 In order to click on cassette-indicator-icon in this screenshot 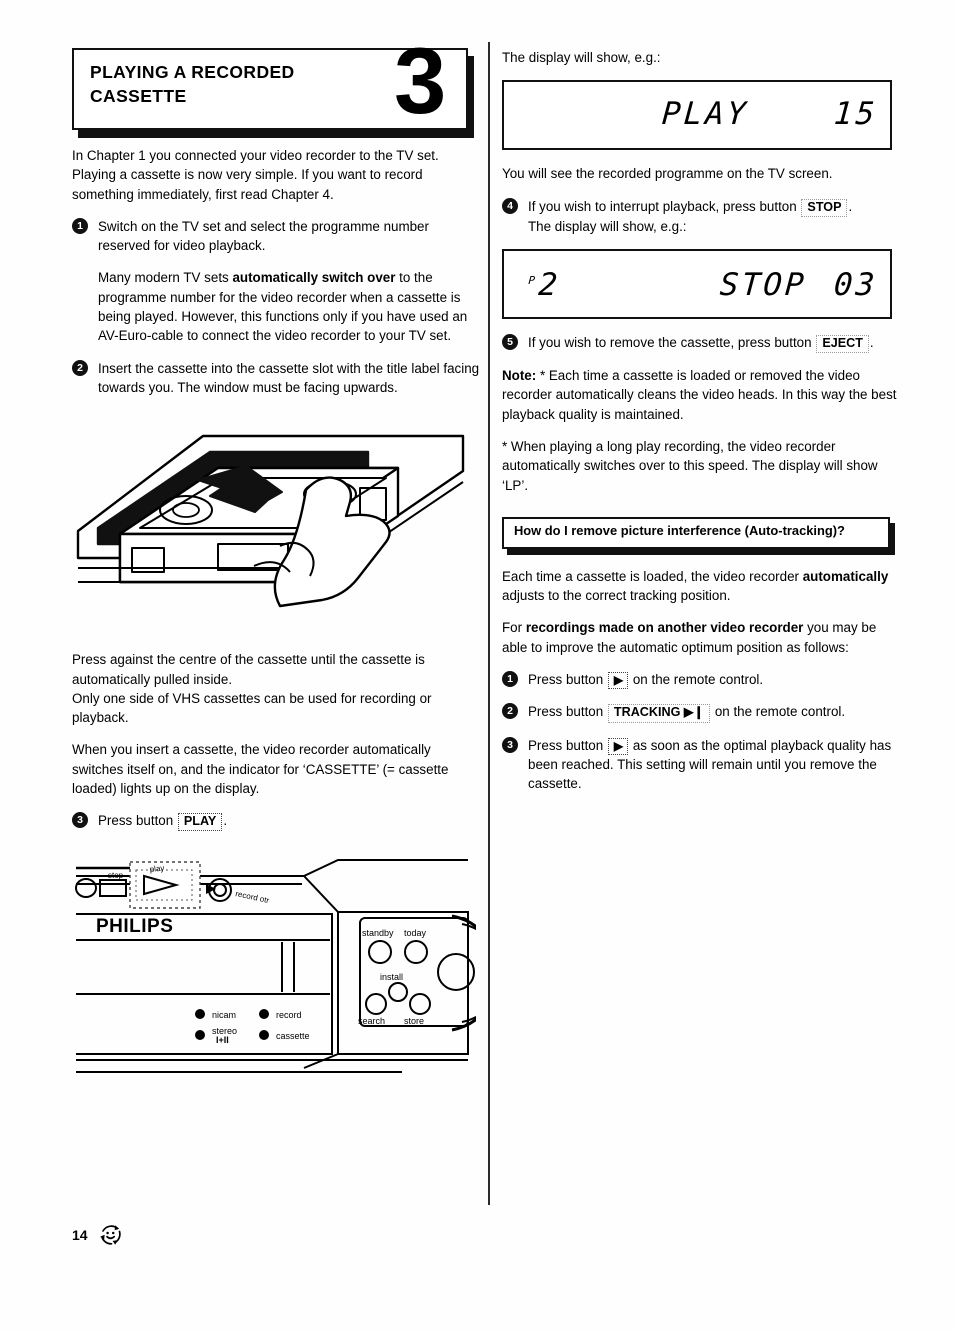, I will do `click(264, 1035)`.